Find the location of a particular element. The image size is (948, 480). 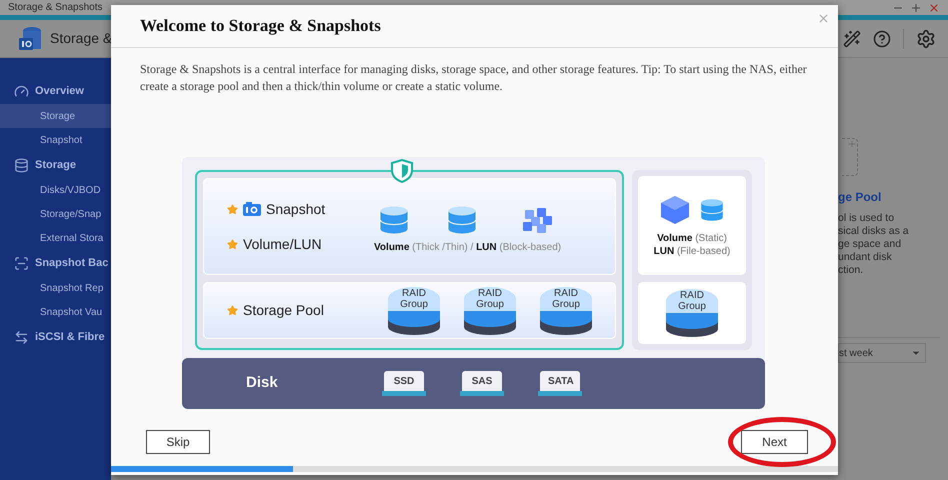

sidebar-group: iSCSI & Fibre is located at coordinates (70, 337).